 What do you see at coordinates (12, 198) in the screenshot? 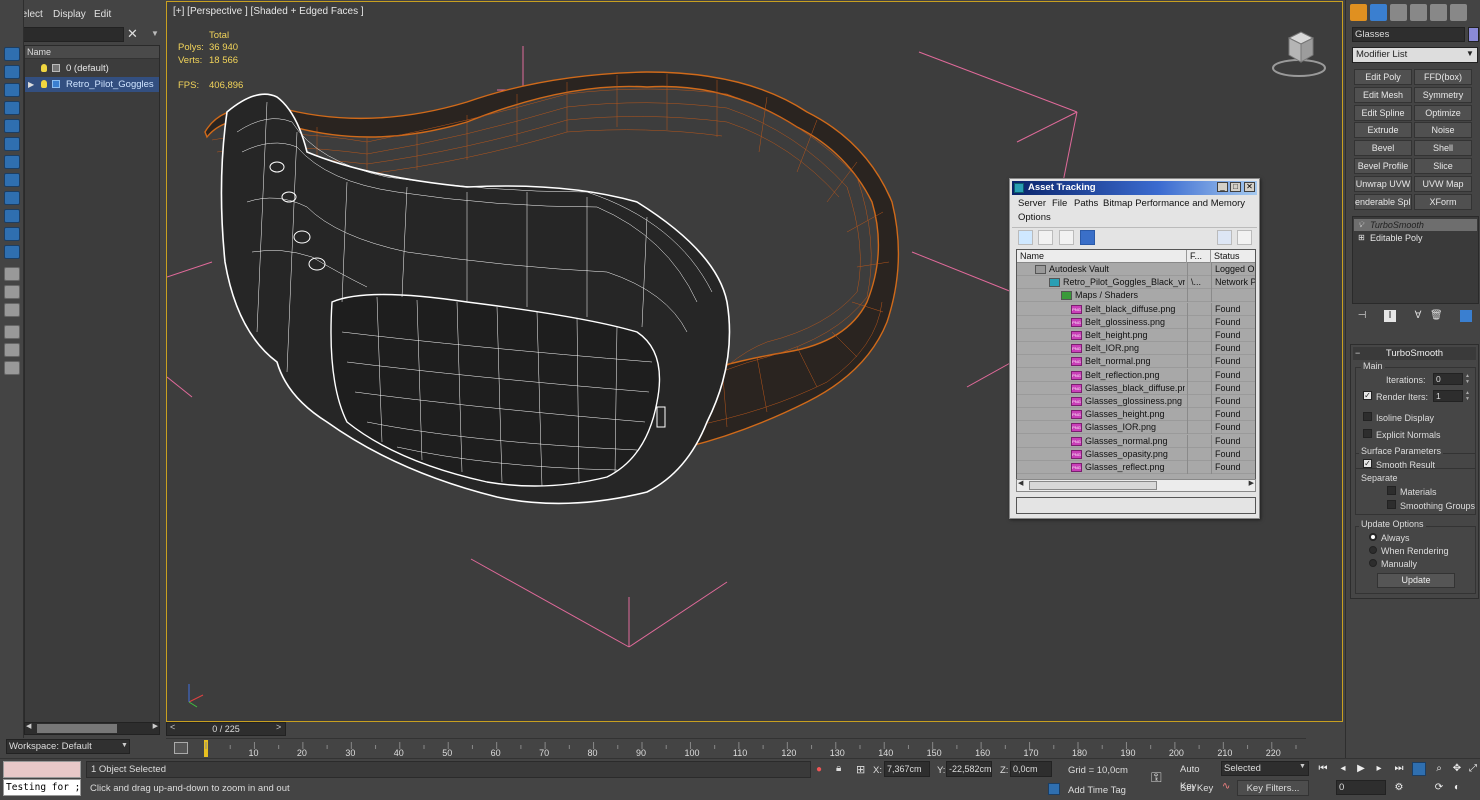
I see `display-xrefs-icon` at bounding box center [12, 198].